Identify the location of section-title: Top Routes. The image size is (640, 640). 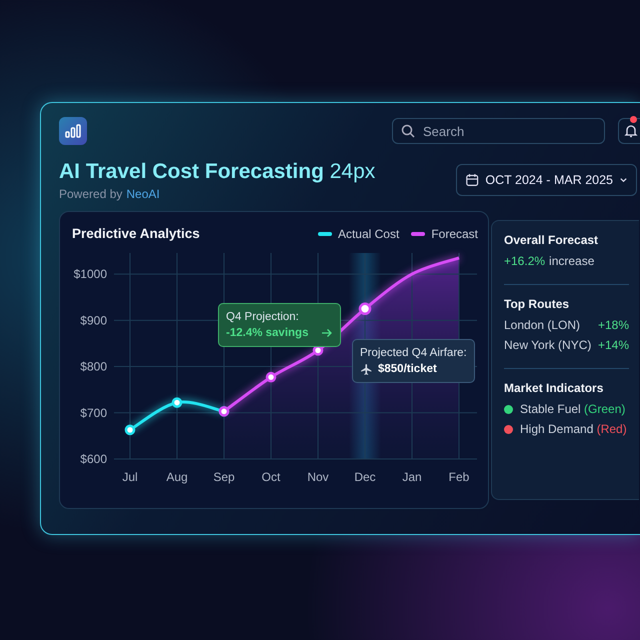
(537, 304).